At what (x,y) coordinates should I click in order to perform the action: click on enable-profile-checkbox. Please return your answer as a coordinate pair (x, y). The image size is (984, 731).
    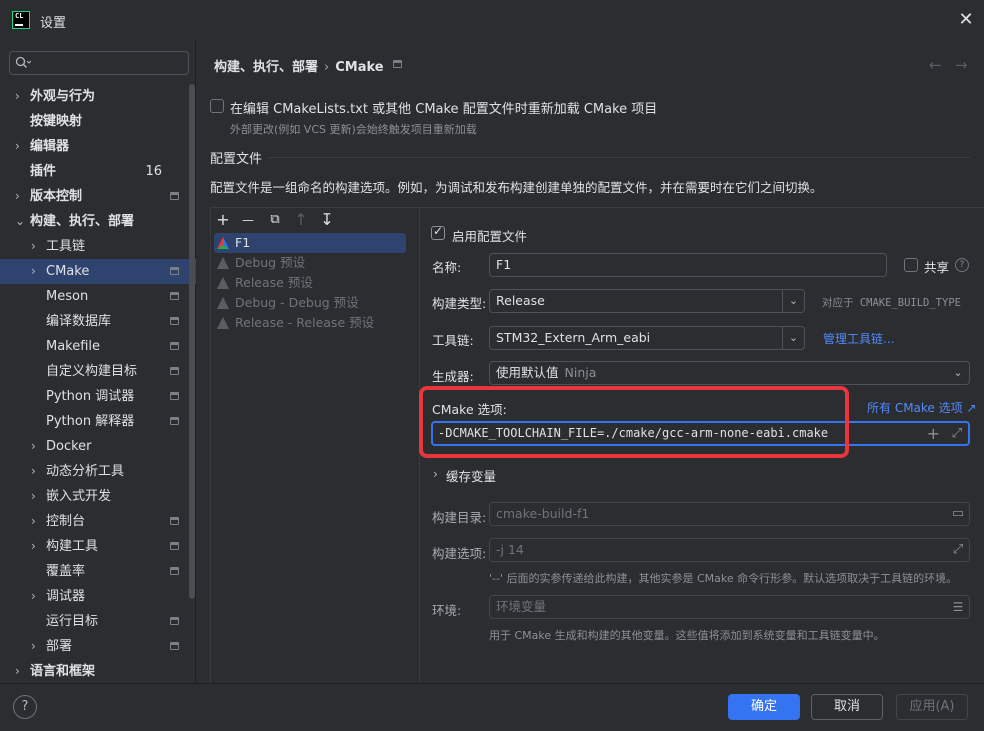
    Looking at the image, I should click on (438, 232).